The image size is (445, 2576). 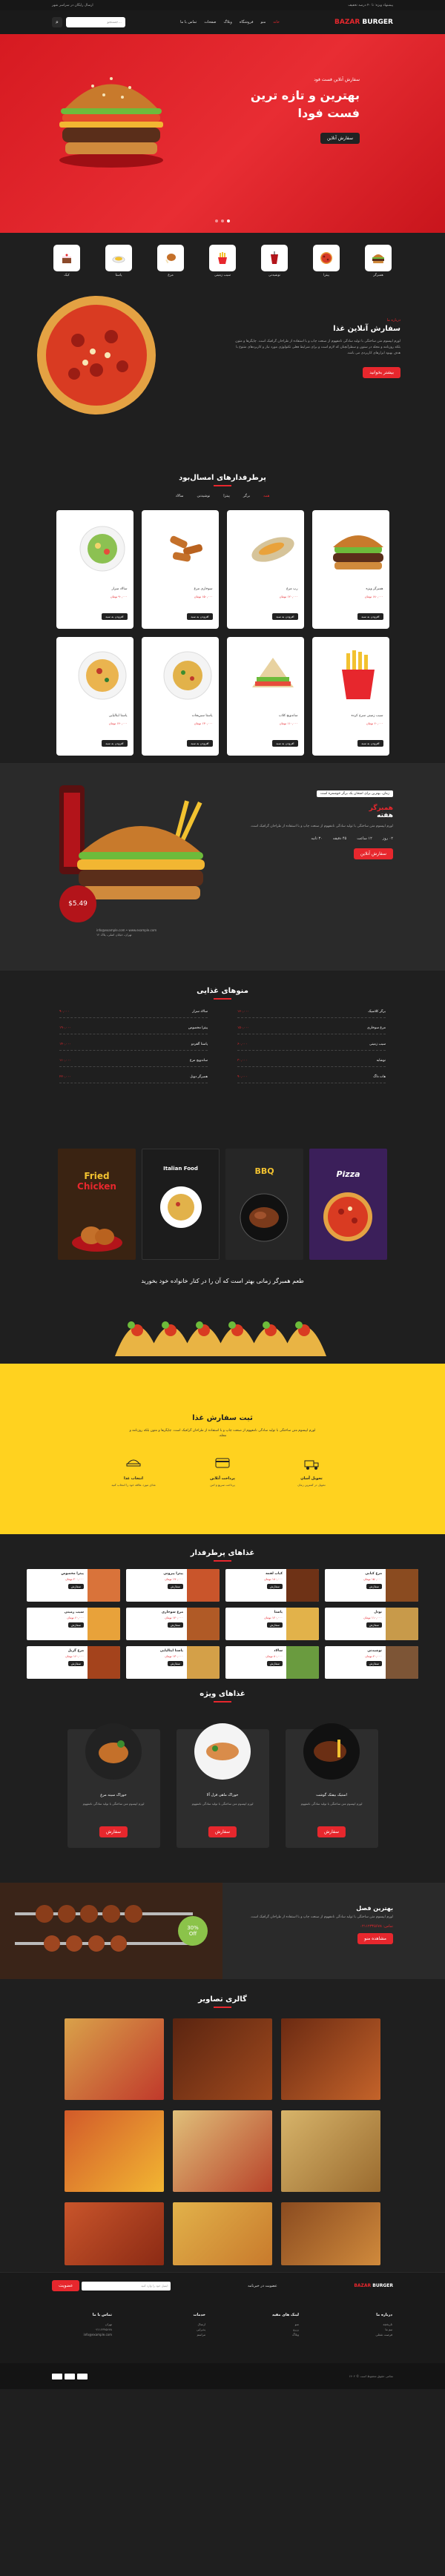 I want to click on kebab-menu-button: مشاهده منو, so click(x=375, y=1938).